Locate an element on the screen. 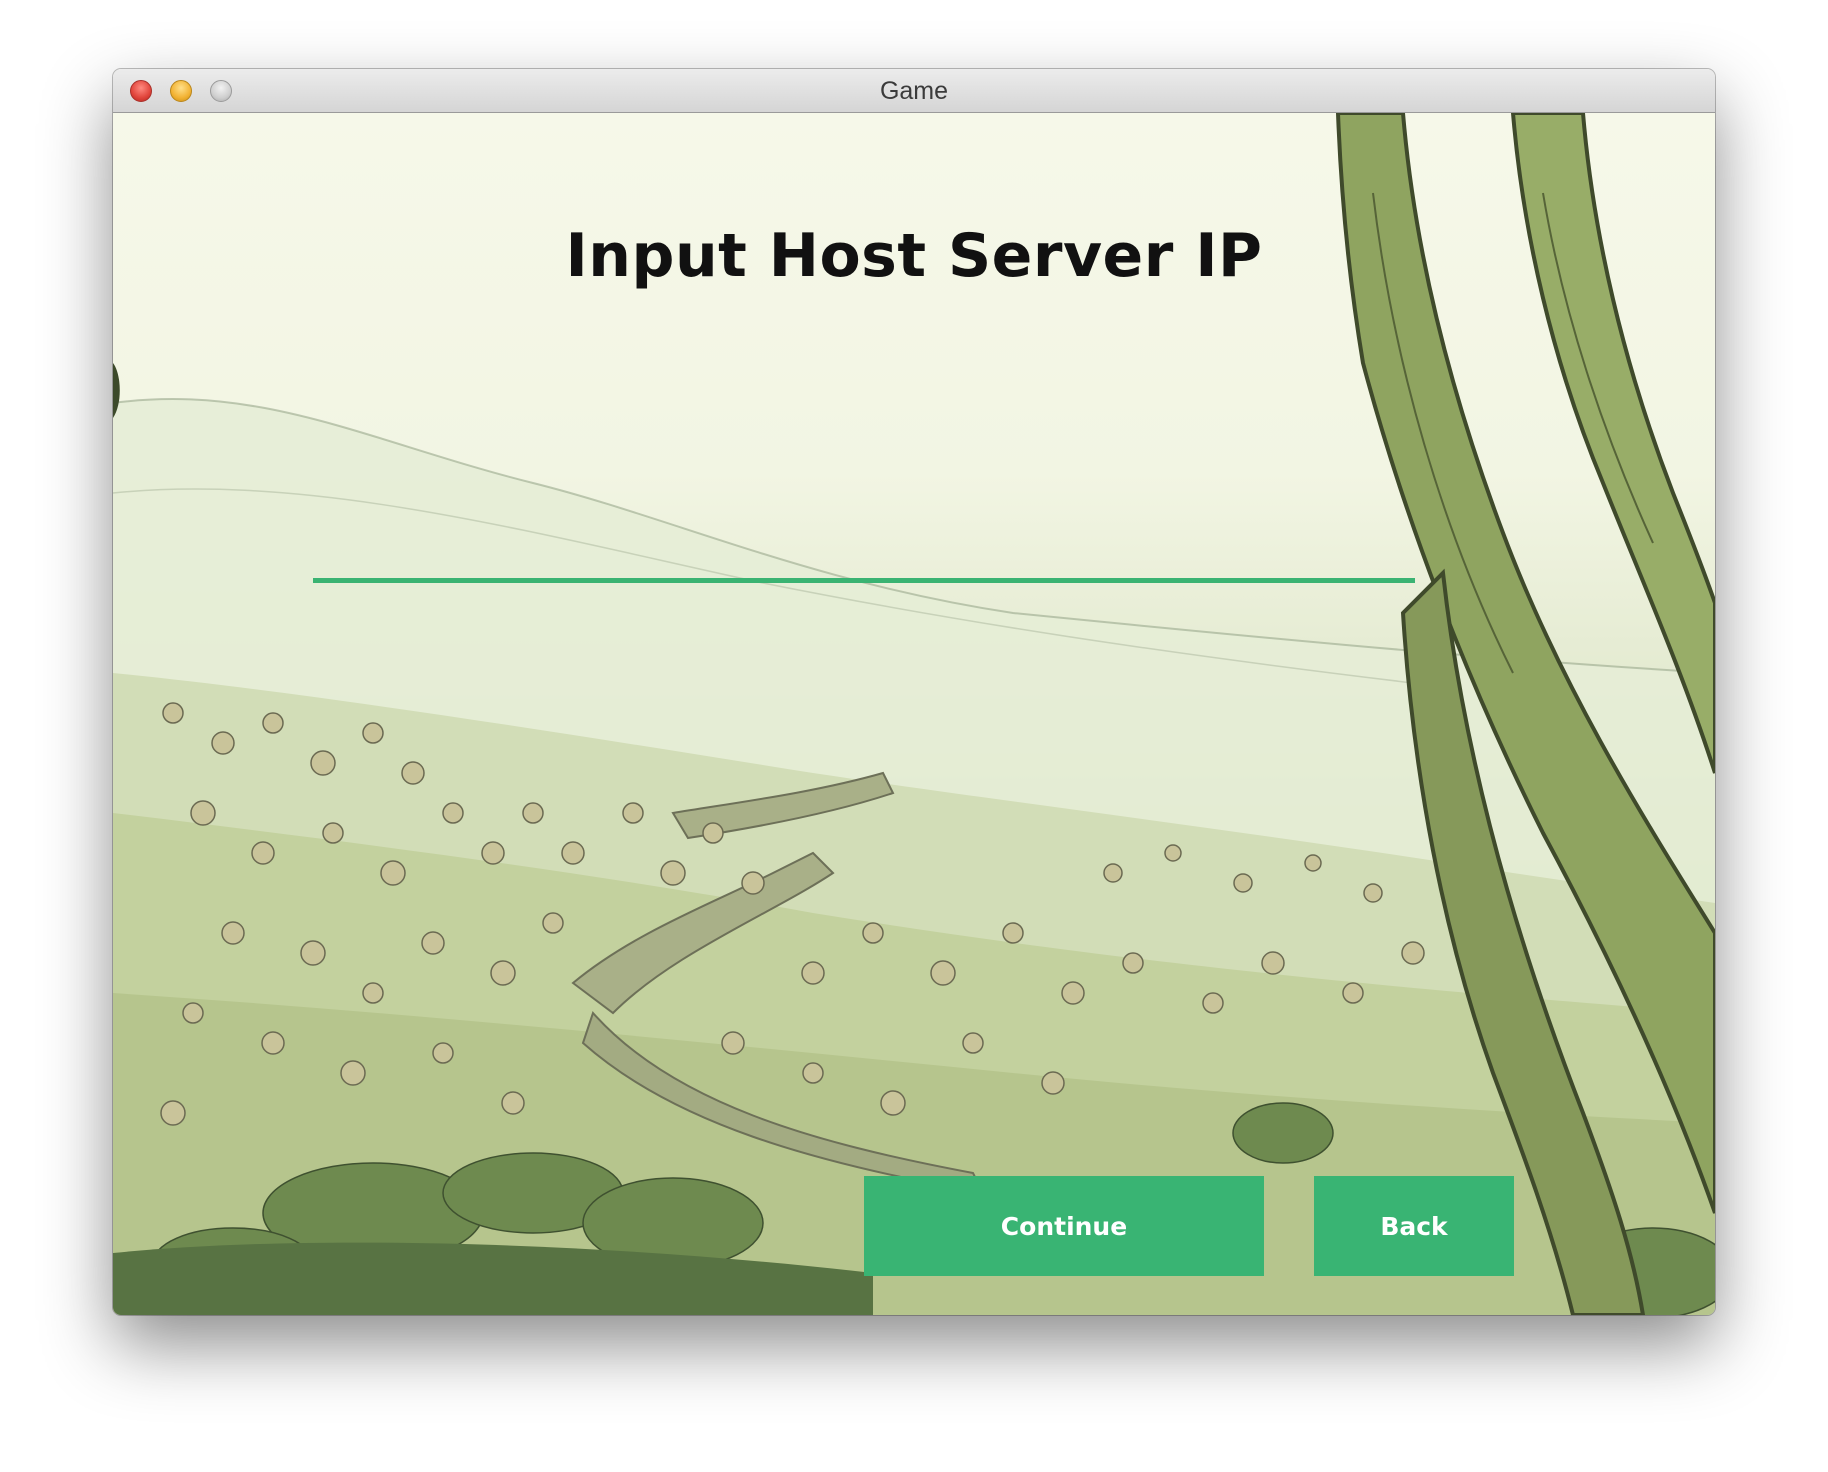 This screenshot has width=1828, height=1472. continue-button: Continue is located at coordinates (1064, 1226).